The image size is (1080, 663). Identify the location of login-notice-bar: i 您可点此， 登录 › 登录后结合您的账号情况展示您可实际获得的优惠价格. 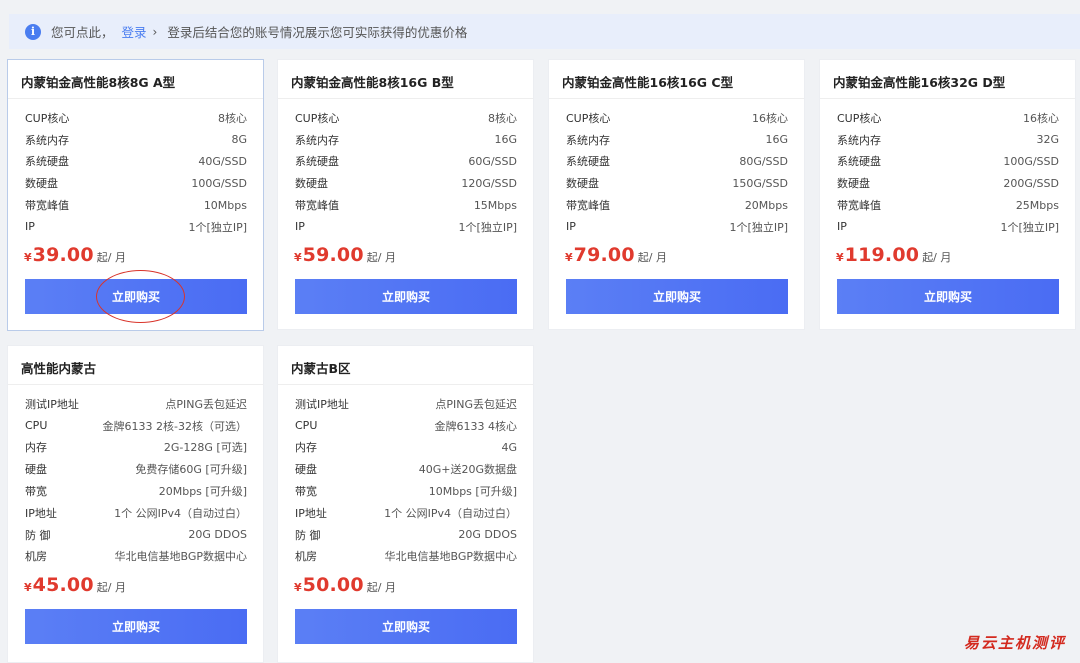
(544, 31).